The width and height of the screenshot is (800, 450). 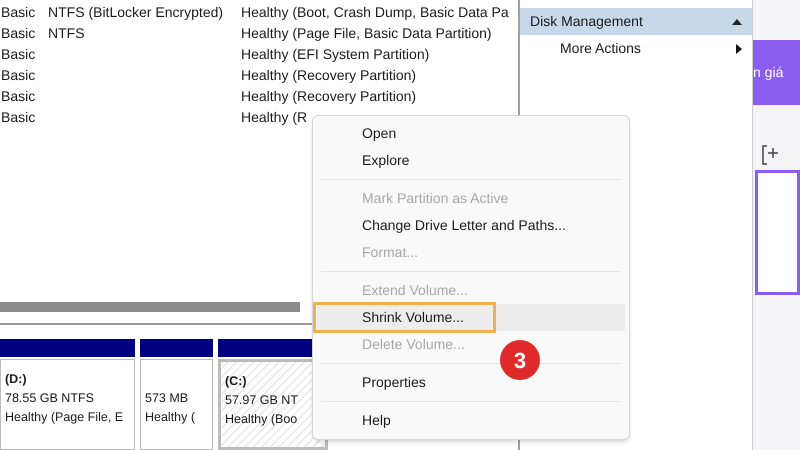 I want to click on table-cell-text: Healthy (EFI System Partition), so click(x=335, y=54).